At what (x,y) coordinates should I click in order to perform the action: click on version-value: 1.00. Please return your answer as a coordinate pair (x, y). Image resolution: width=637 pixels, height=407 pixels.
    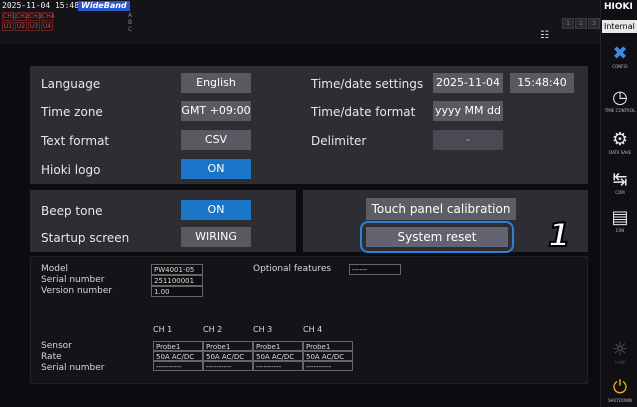
    Looking at the image, I should click on (177, 291).